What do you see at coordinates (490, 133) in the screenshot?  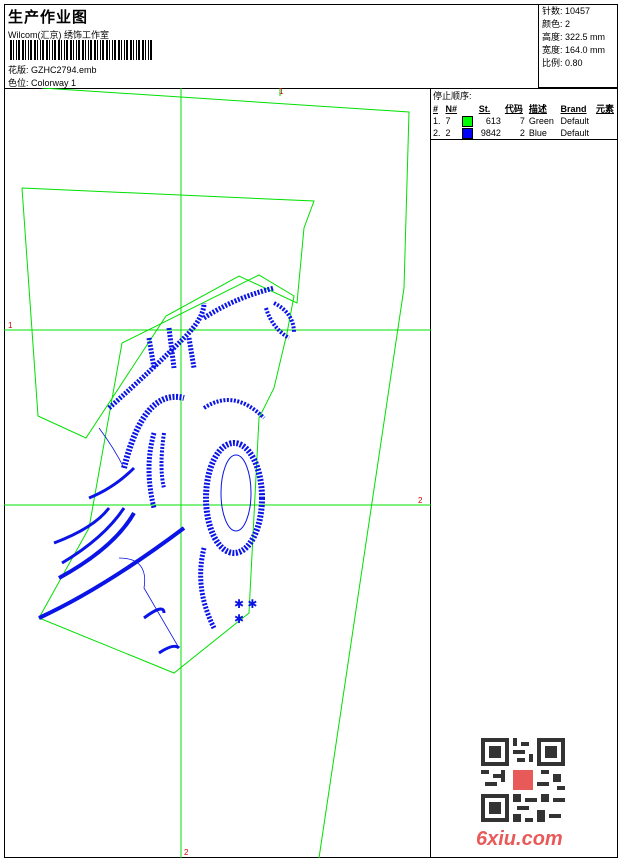 I see `cell-st: 9842` at bounding box center [490, 133].